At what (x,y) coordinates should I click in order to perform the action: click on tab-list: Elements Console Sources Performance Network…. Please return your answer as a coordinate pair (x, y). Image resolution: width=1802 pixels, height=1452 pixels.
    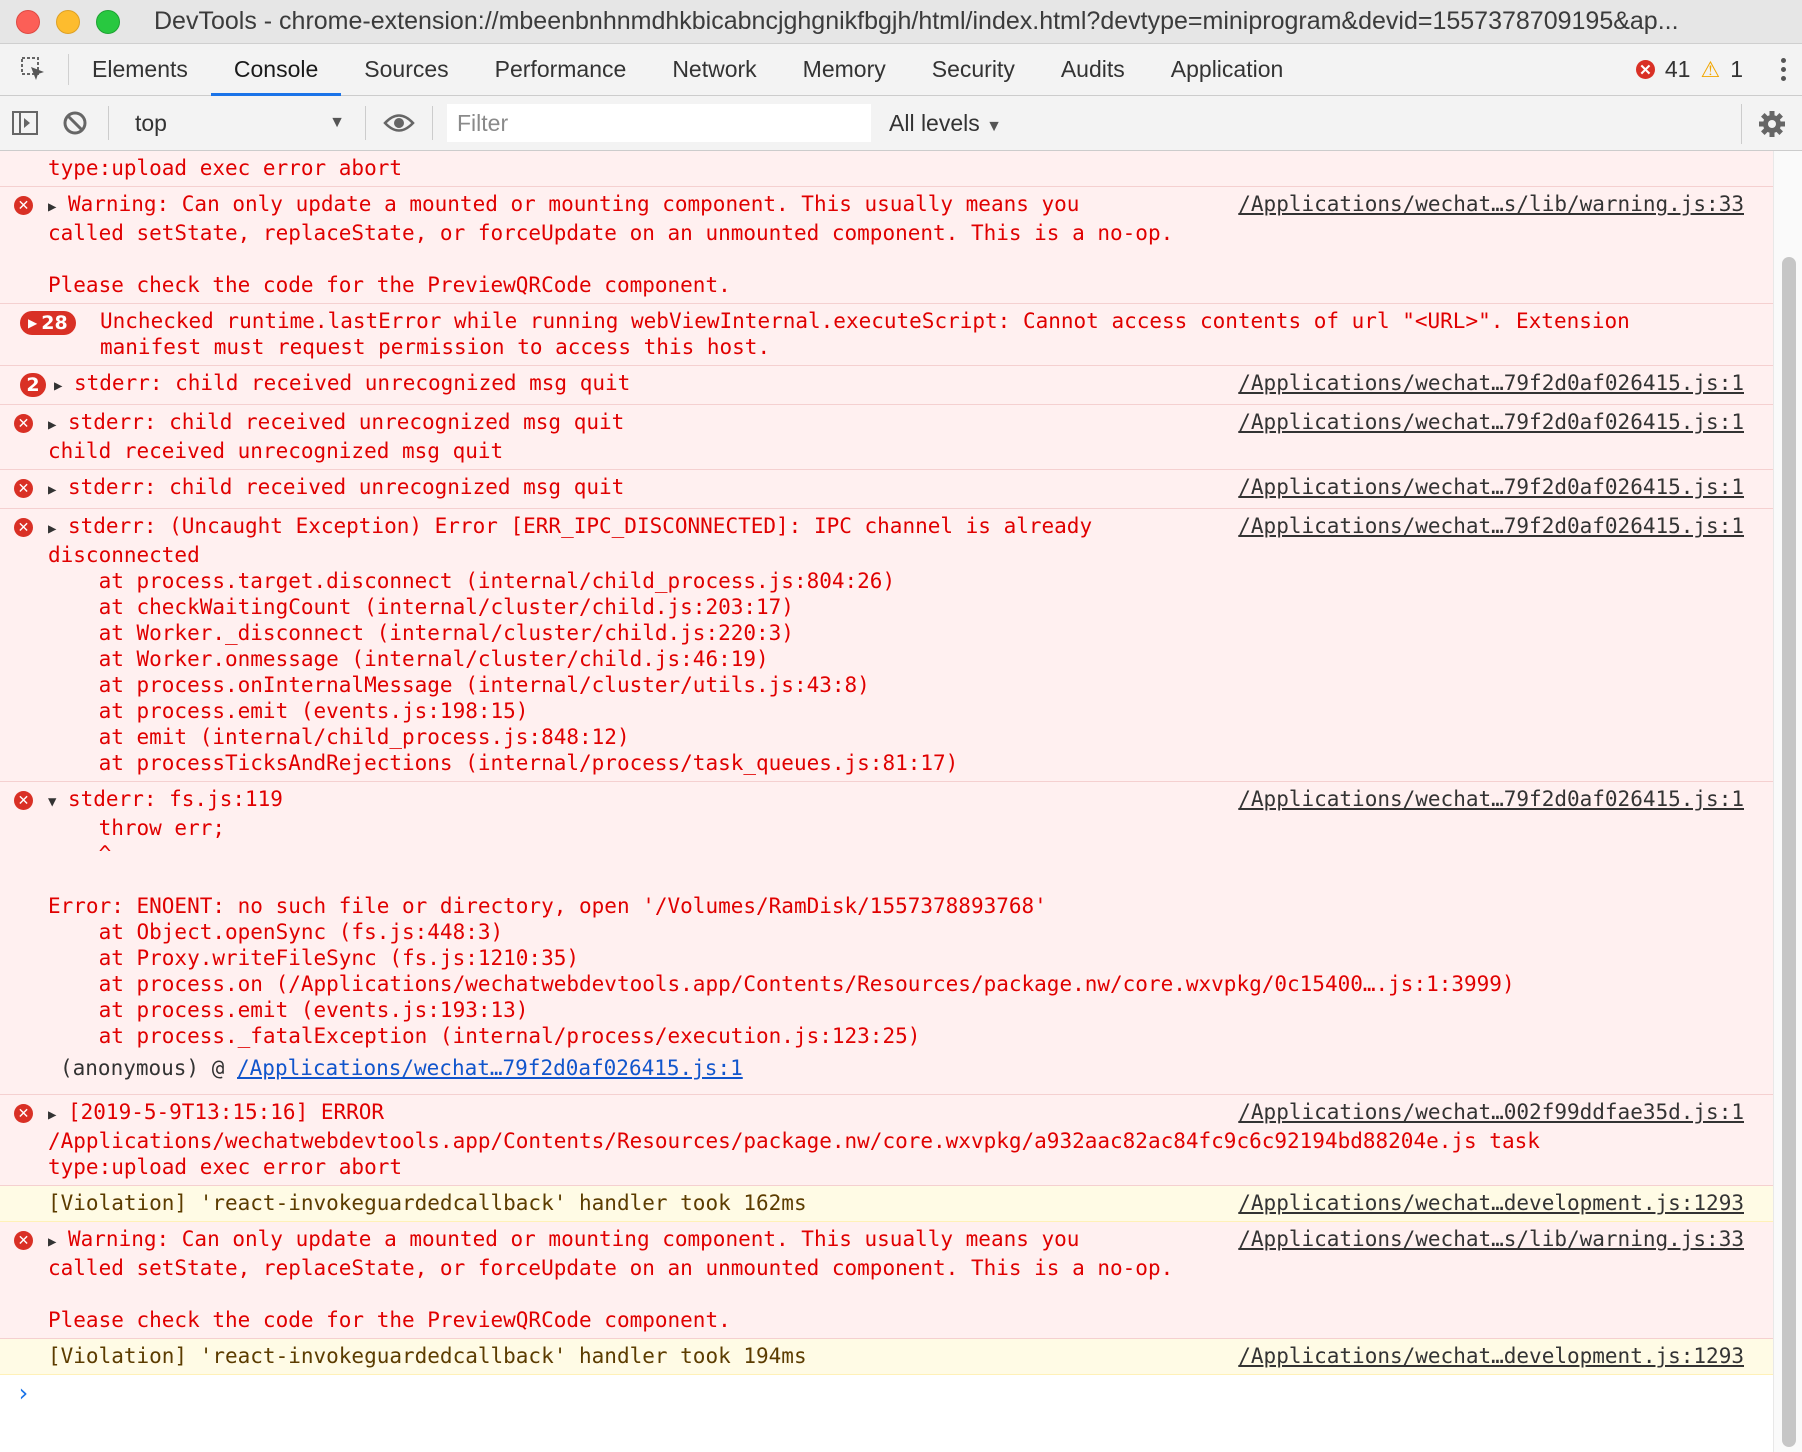
    Looking at the image, I should click on (688, 70).